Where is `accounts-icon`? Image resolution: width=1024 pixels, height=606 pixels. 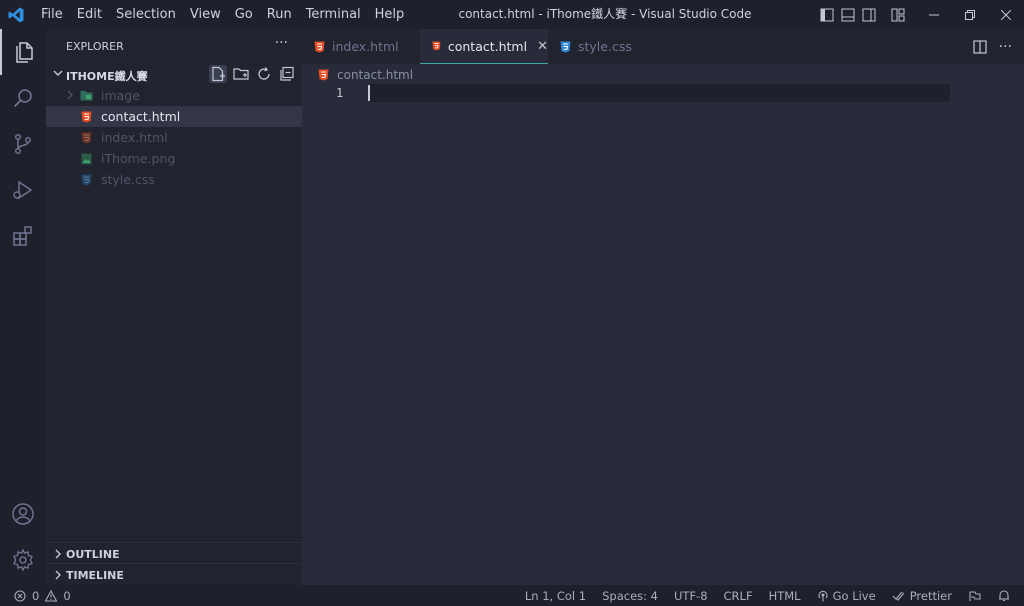 accounts-icon is located at coordinates (23, 514).